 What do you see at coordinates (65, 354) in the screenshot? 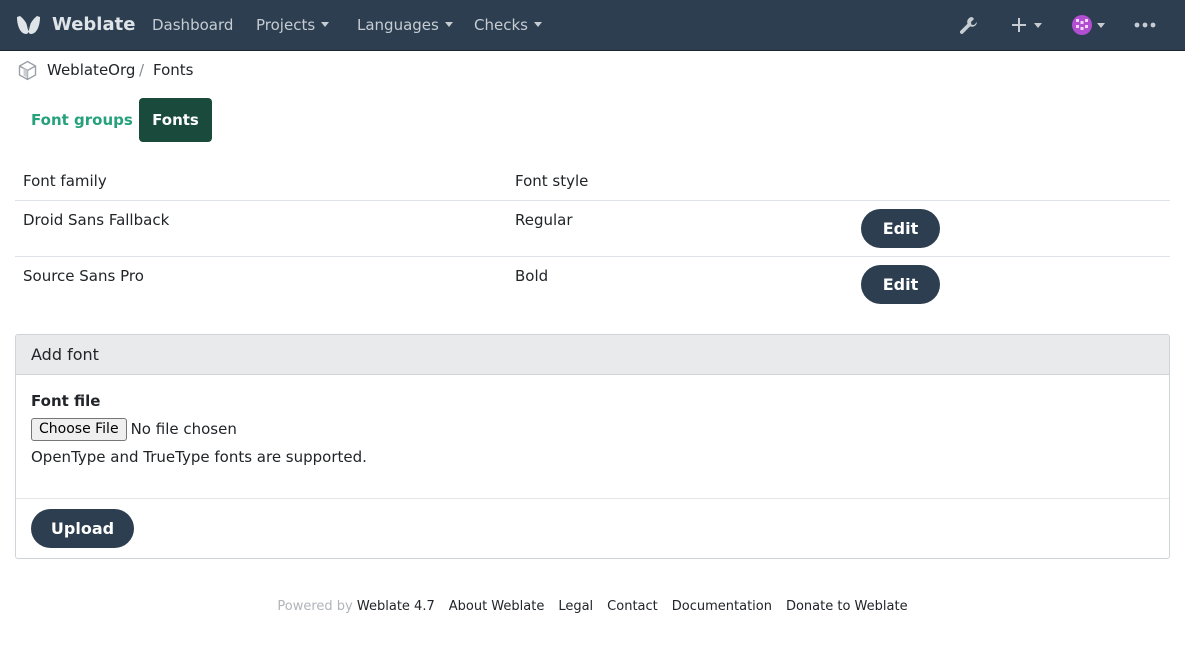
I see `card-title: Add font` at bounding box center [65, 354].